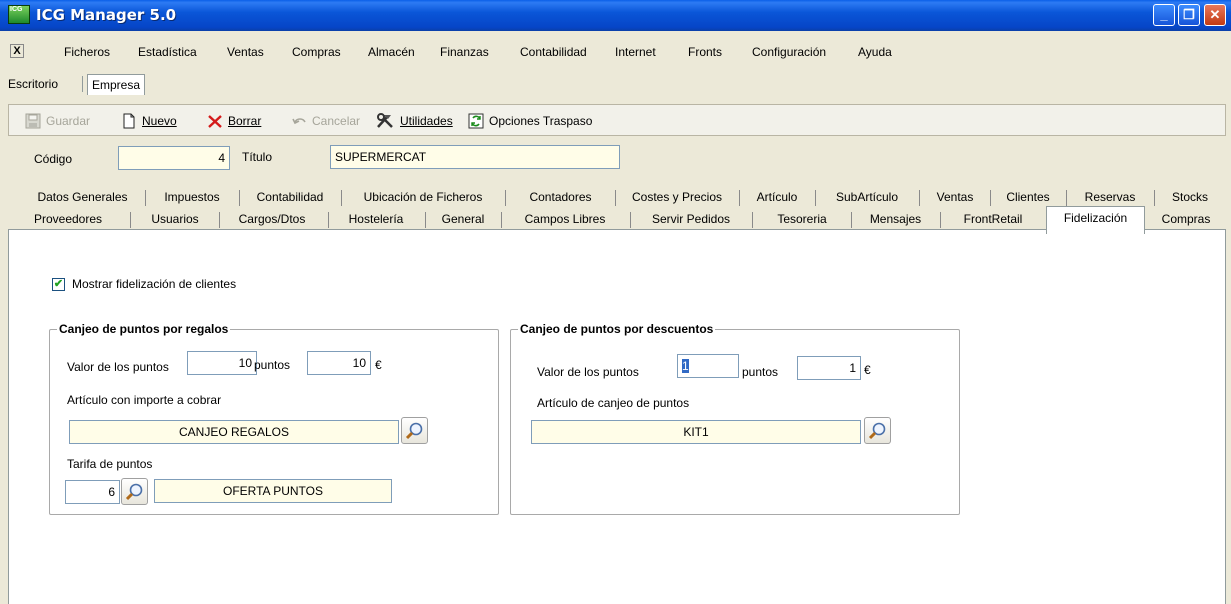 The height and width of the screenshot is (604, 1231). I want to click on tab-frontretail: FrontRetail, so click(993, 220).